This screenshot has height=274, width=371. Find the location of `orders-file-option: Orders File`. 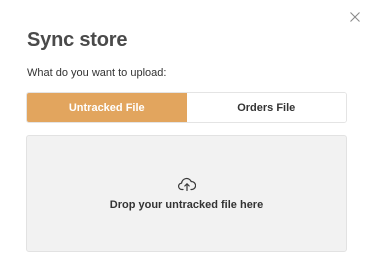

orders-file-option: Orders File is located at coordinates (266, 107).